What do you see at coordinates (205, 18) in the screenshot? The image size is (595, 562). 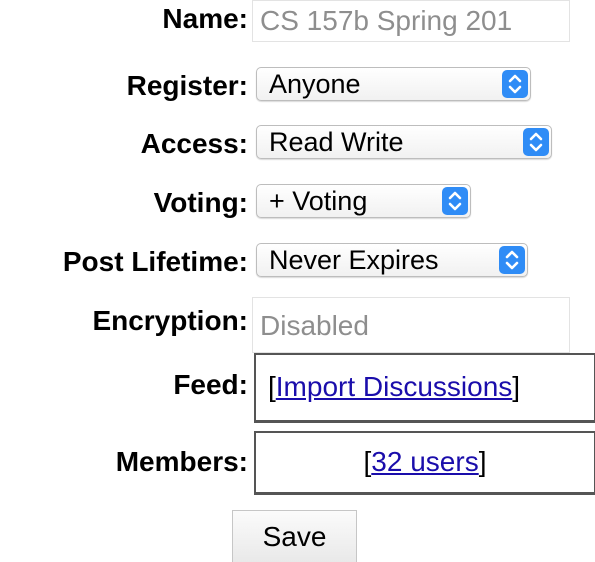 I see `name-label: Name:` at bounding box center [205, 18].